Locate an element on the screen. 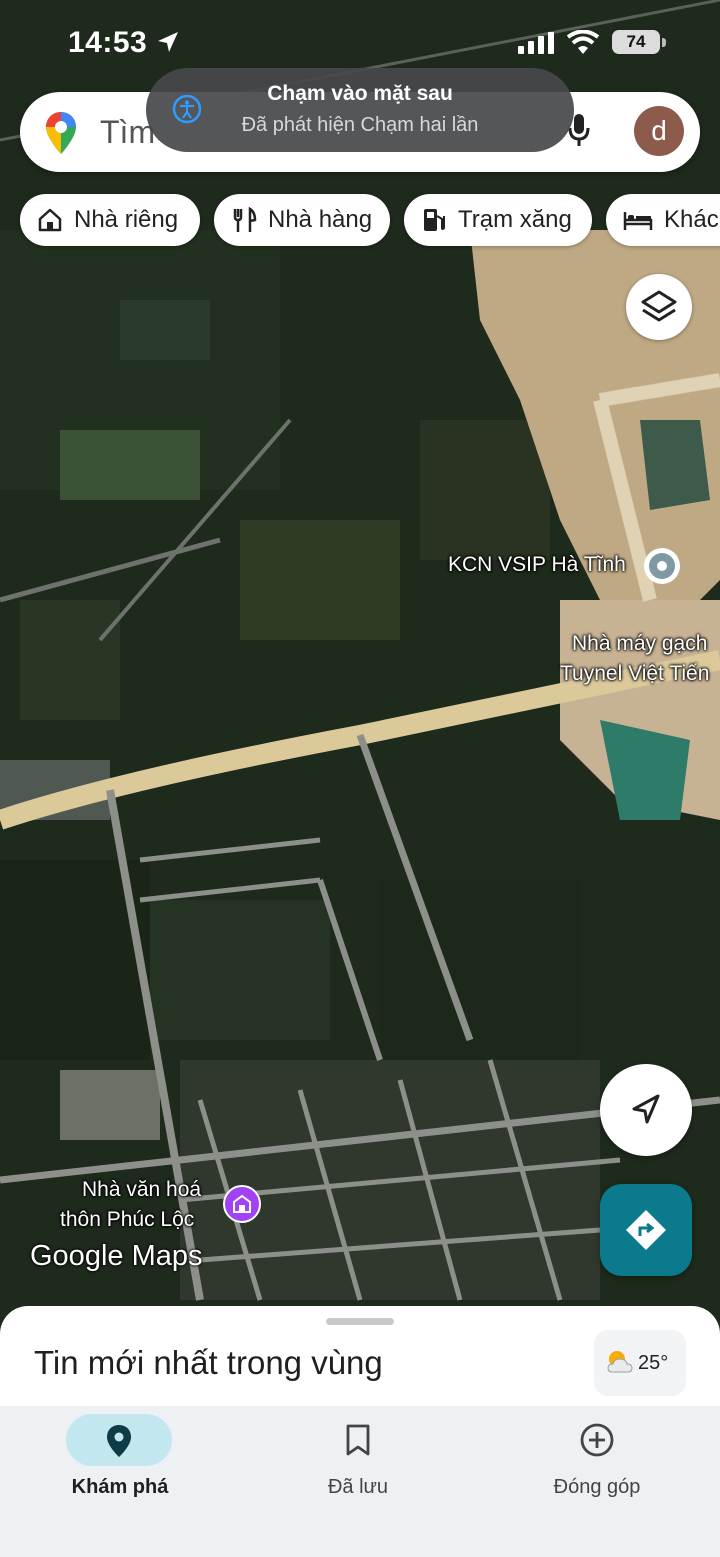  navigation-arrow-icon is located at coordinates (646, 1109).